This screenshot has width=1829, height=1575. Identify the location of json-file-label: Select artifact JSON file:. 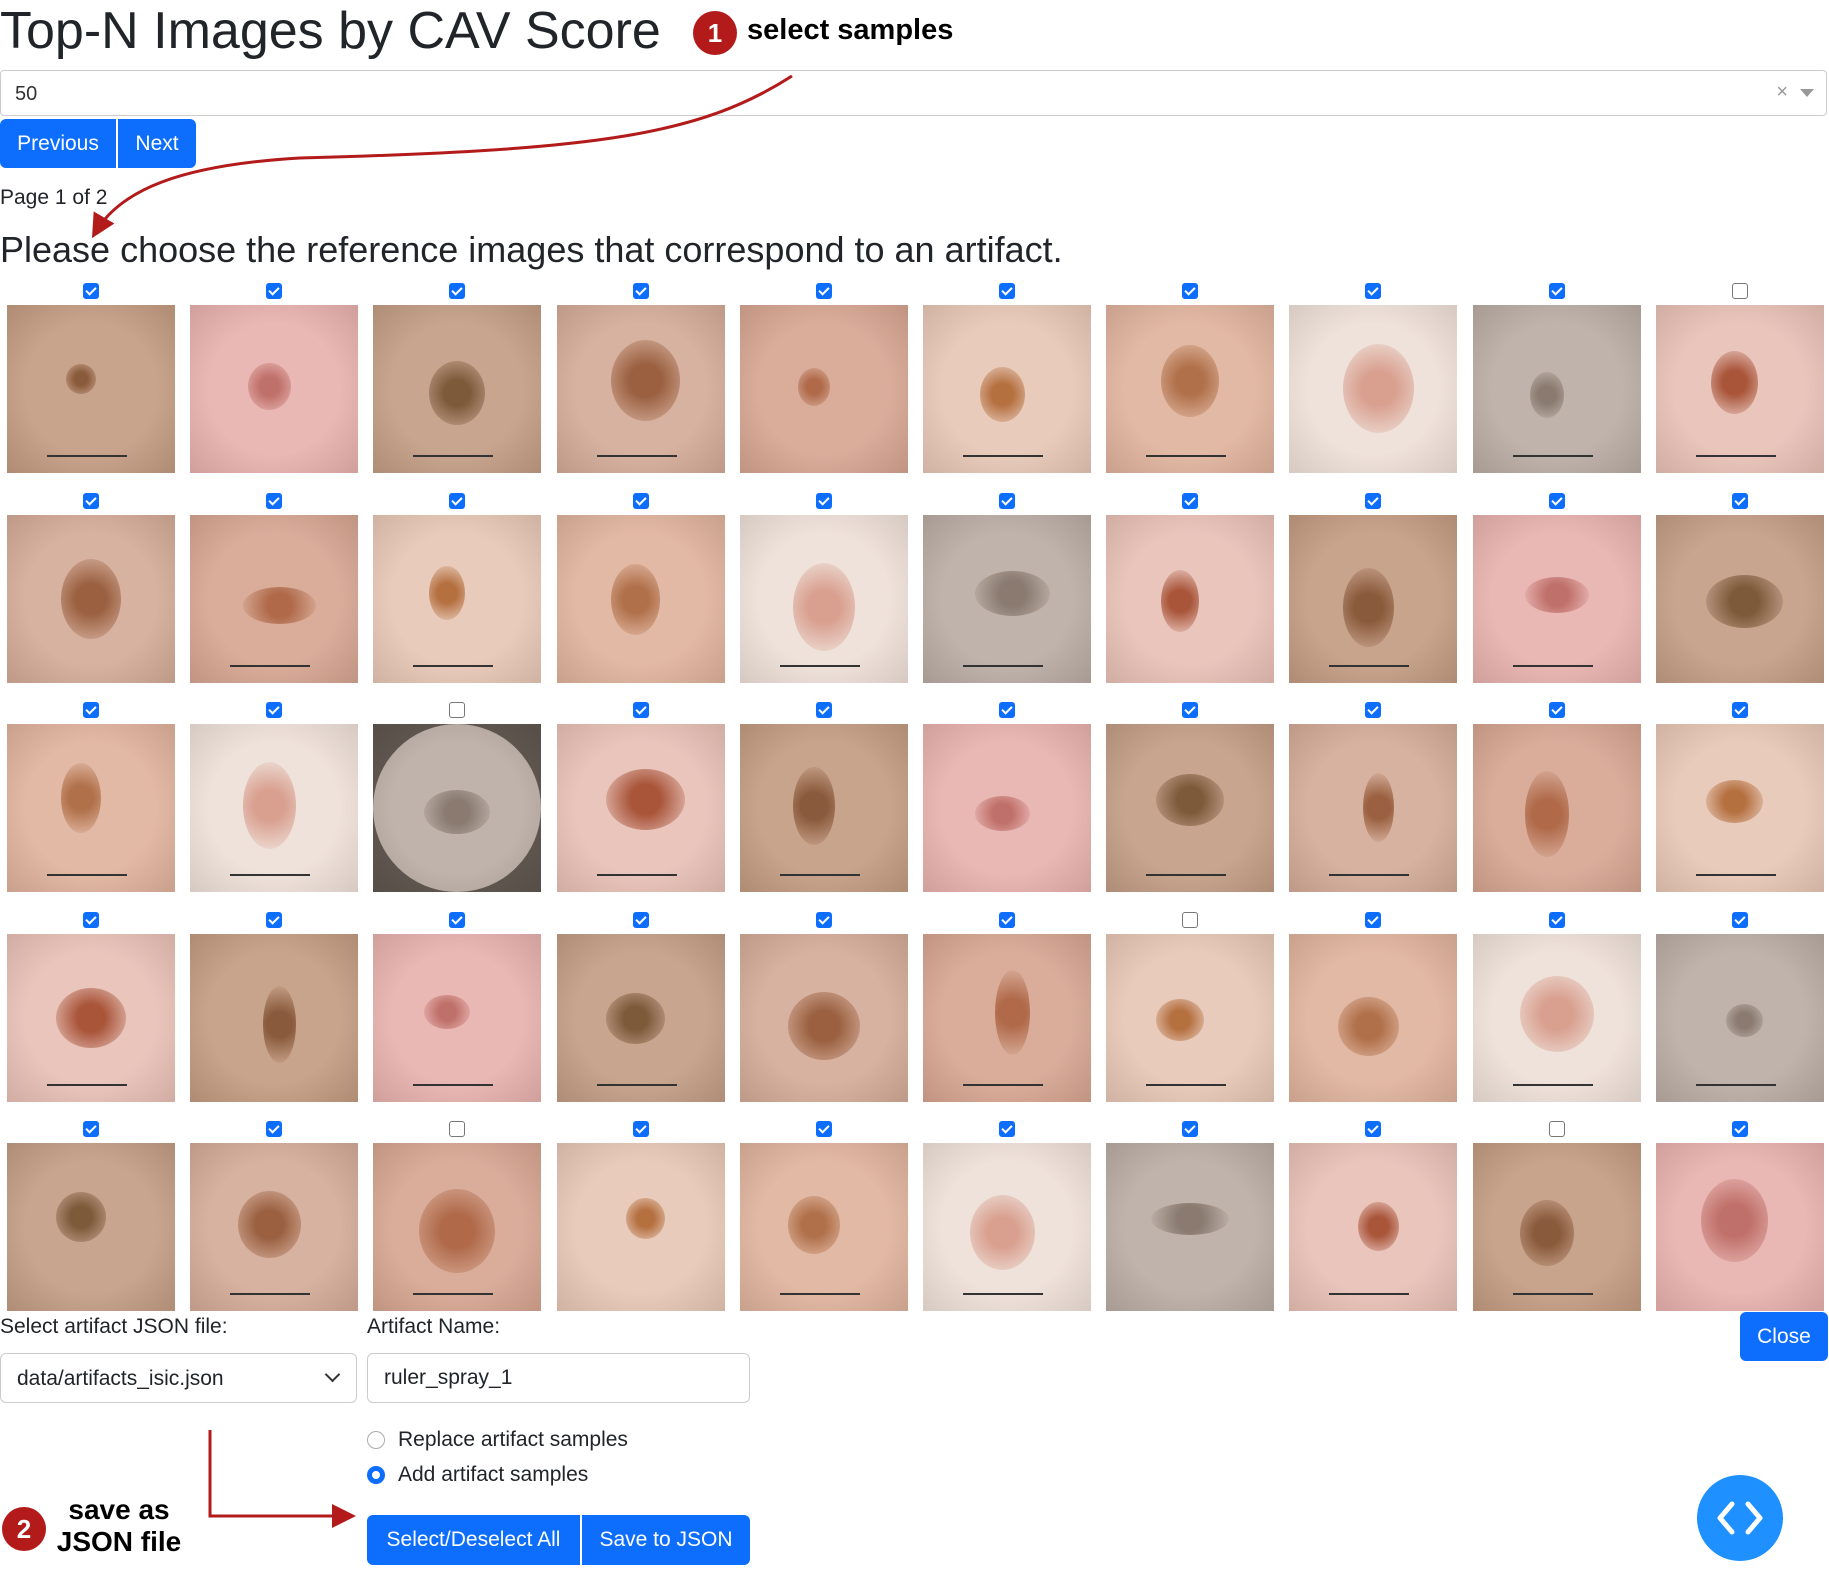
(114, 1326).